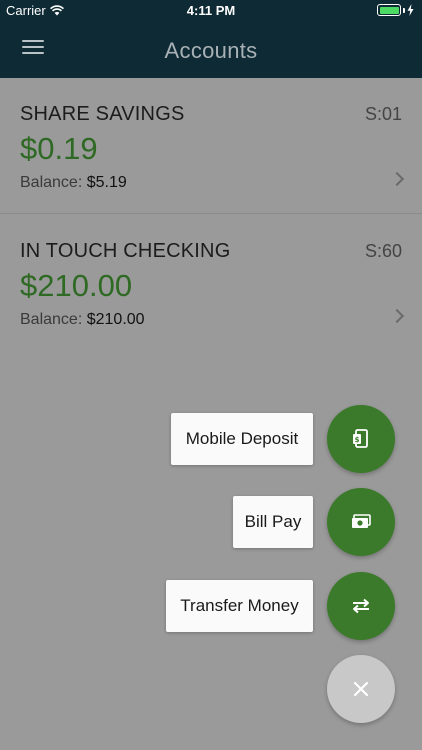 Image resolution: width=422 pixels, height=750 pixels. Describe the element at coordinates (242, 439) in the screenshot. I see `mobile-deposit-label: Mobile Deposit` at that location.